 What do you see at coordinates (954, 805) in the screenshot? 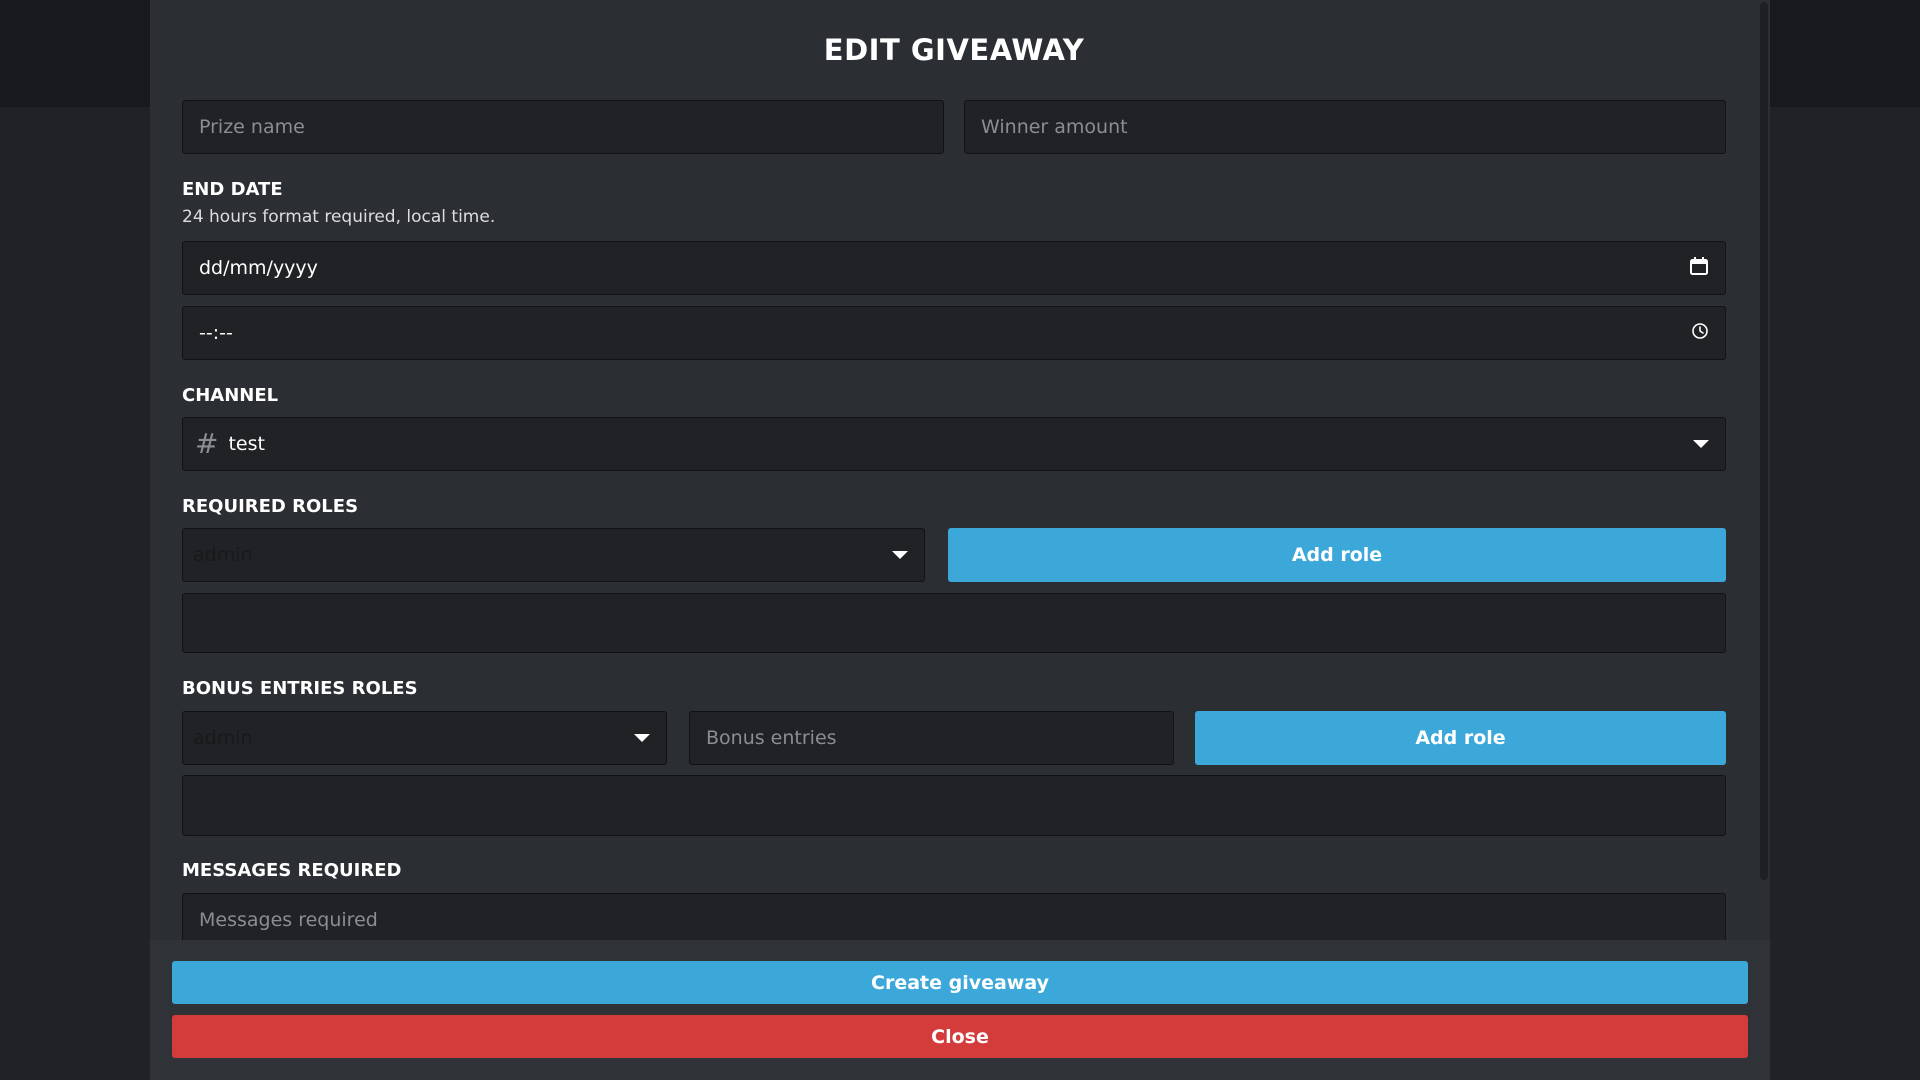
I see `bonus-roles-list` at bounding box center [954, 805].